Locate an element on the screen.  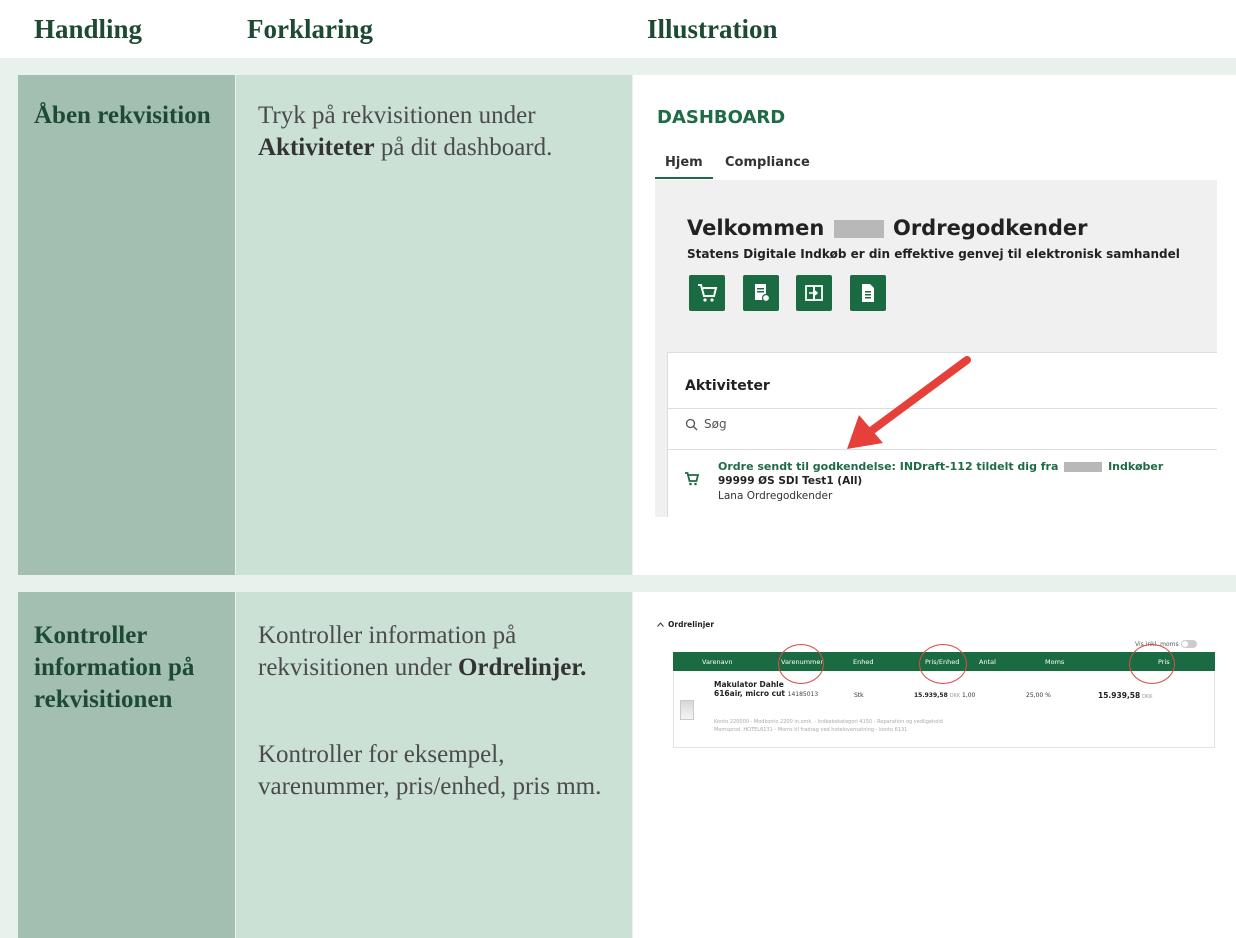
row2-handling-text: Kontroller information på rekvisitionen is located at coordinates (114, 667).